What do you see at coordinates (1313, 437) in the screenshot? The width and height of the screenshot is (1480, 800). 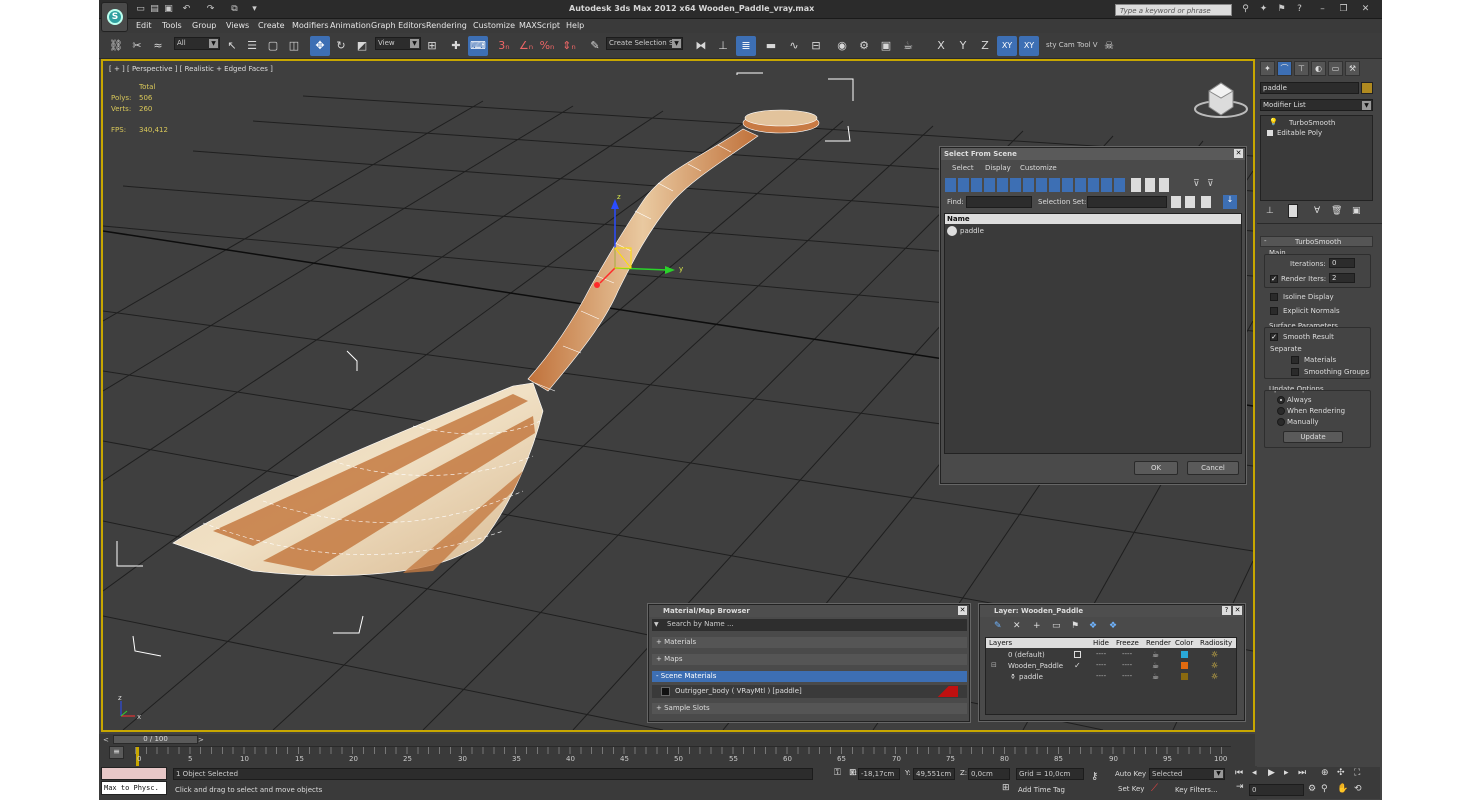 I see `update-button: Update` at bounding box center [1313, 437].